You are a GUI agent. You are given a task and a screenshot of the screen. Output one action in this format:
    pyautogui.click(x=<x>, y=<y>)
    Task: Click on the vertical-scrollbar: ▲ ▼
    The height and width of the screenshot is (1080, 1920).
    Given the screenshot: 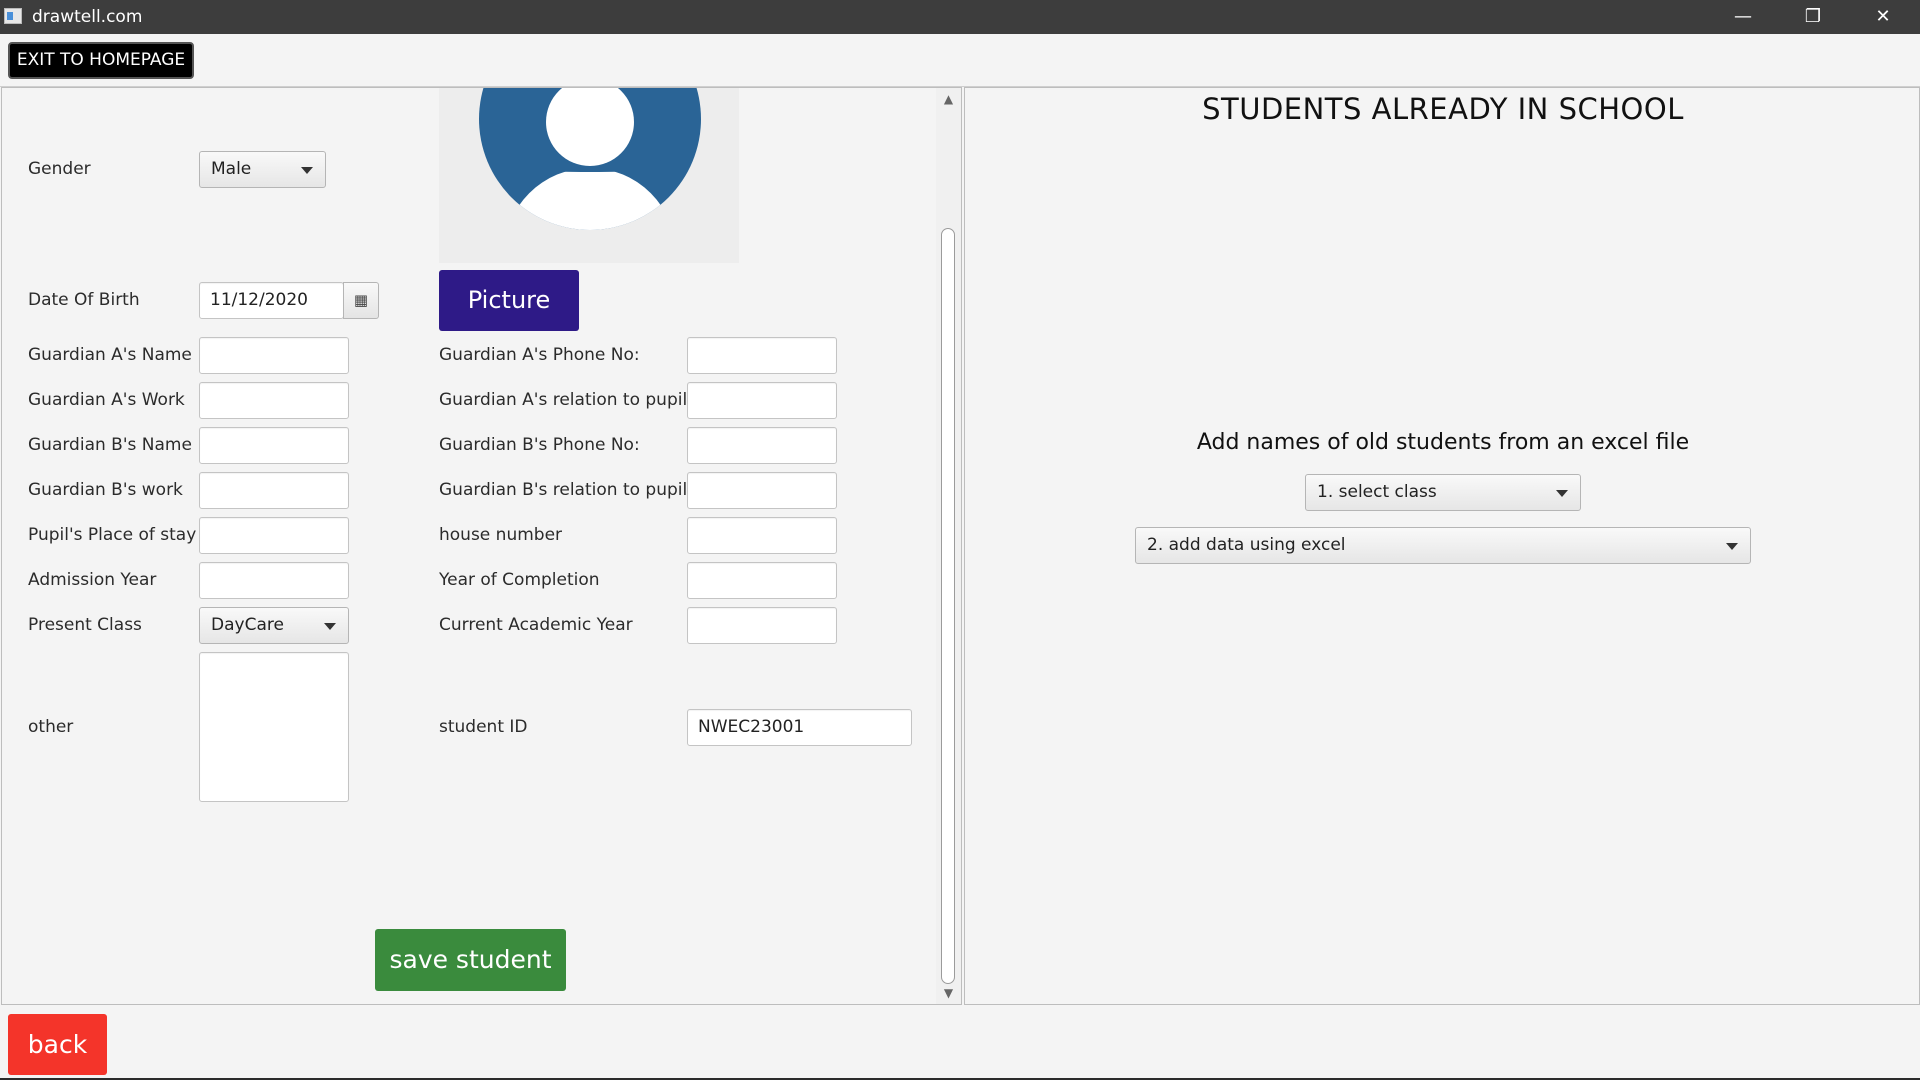 What is the action you would take?
    pyautogui.click(x=948, y=546)
    